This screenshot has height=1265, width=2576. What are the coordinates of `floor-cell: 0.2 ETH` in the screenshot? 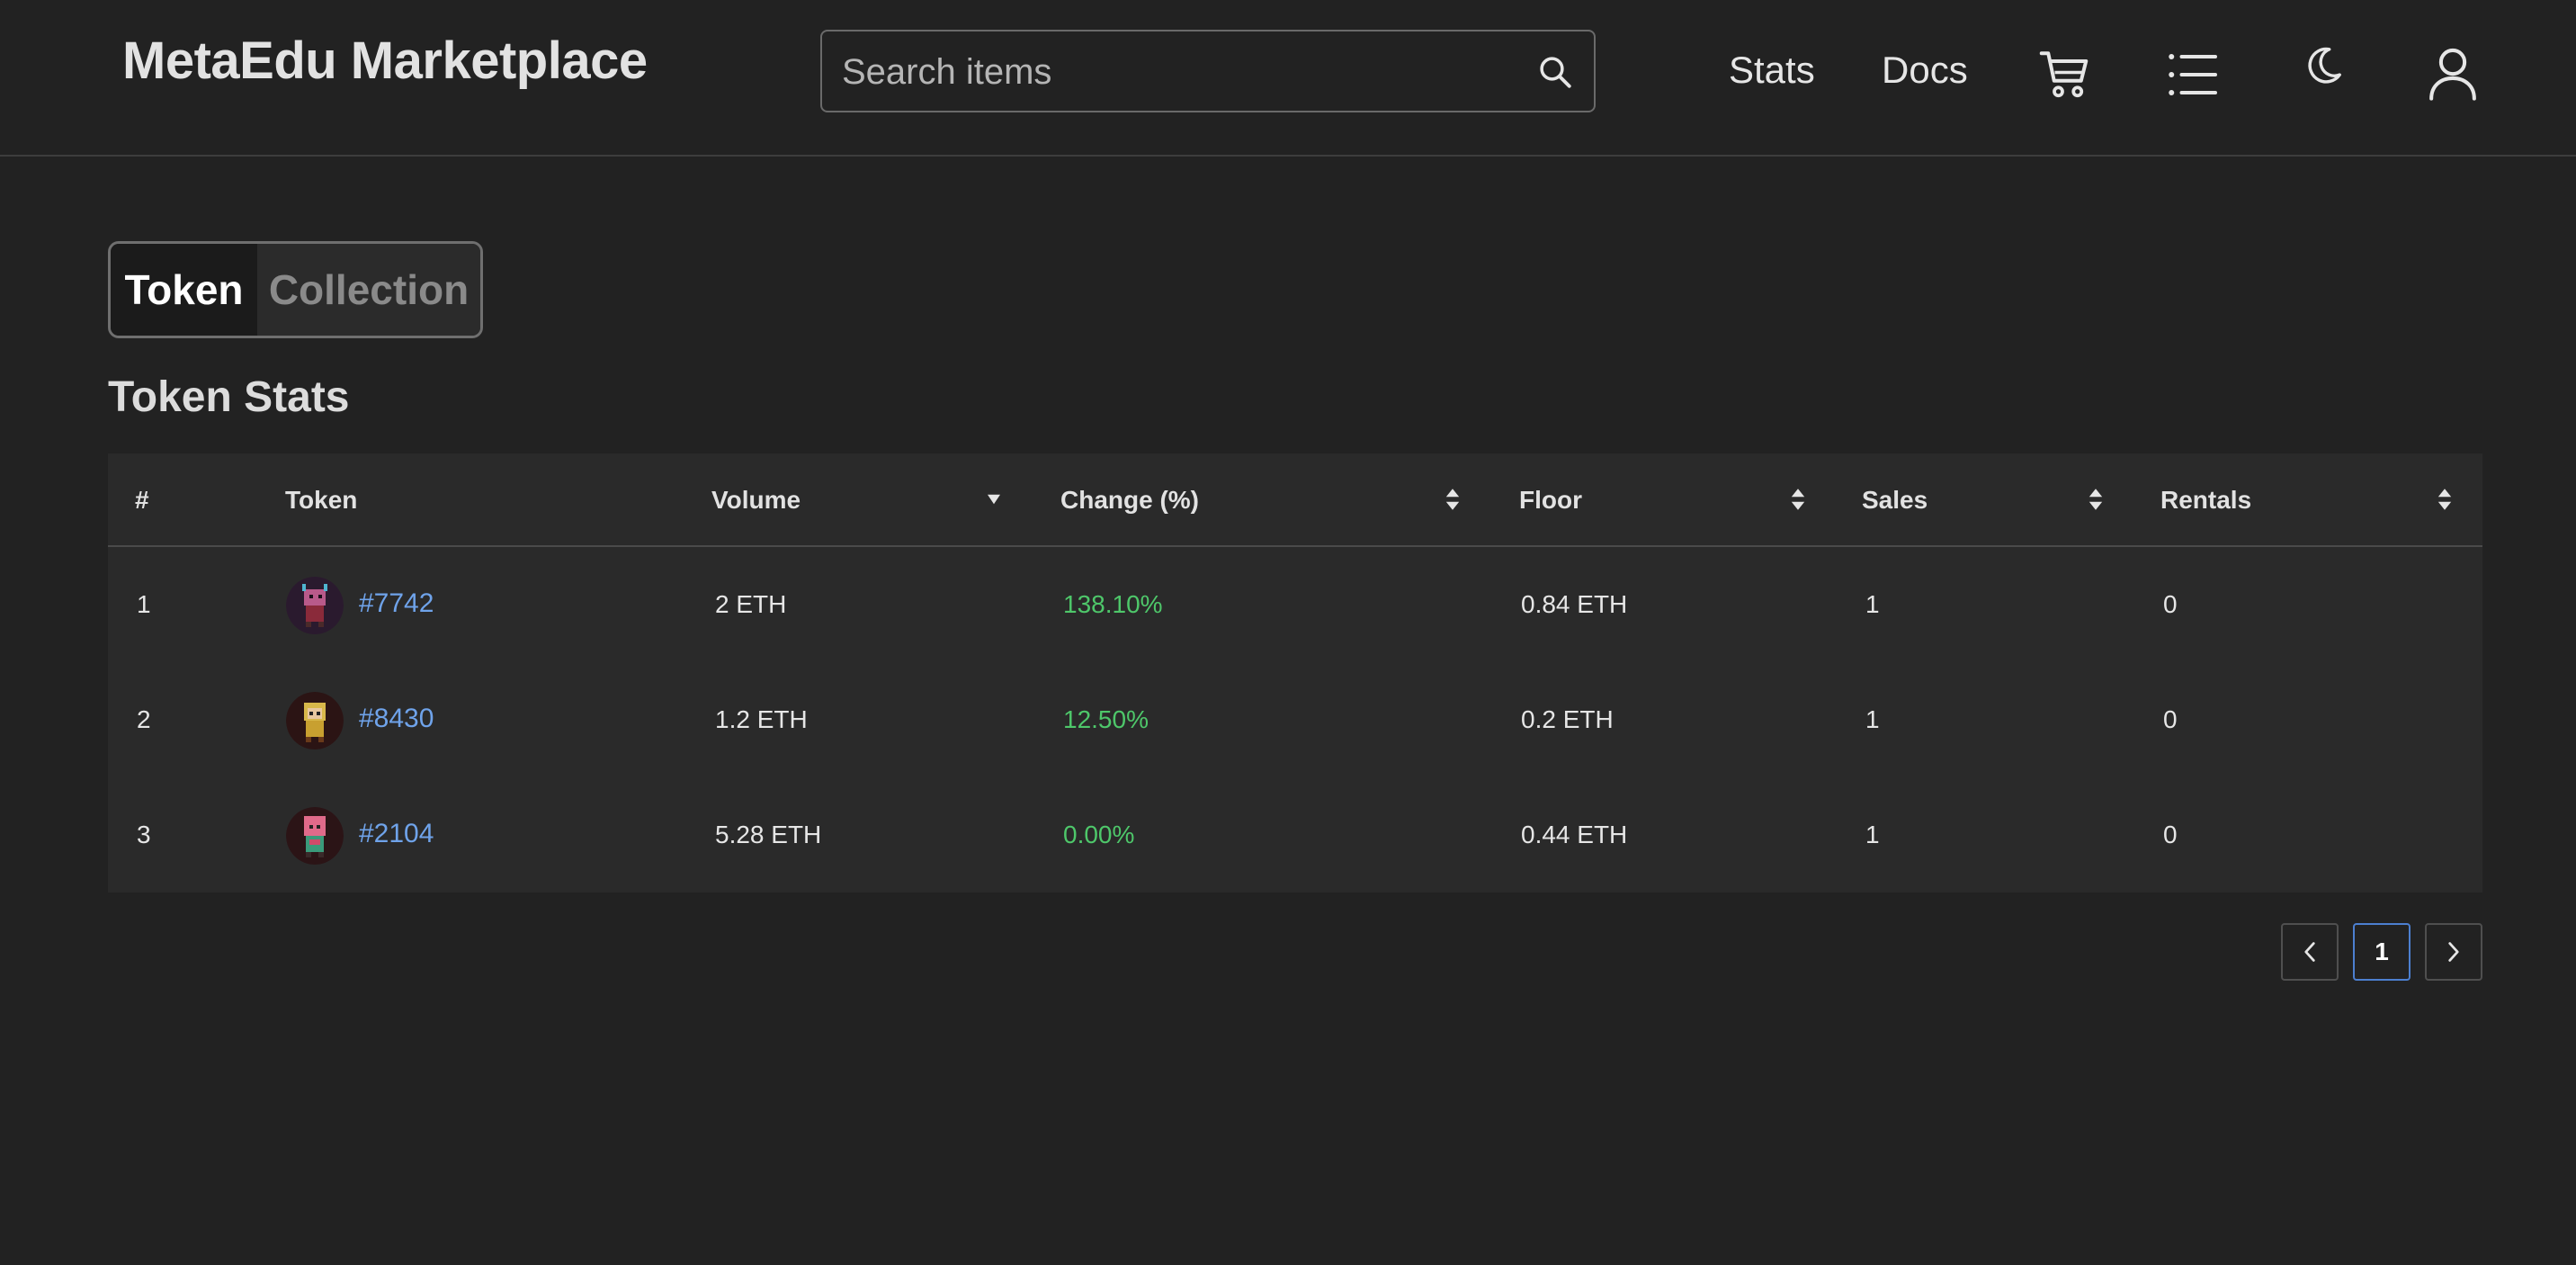 It's located at (1567, 719).